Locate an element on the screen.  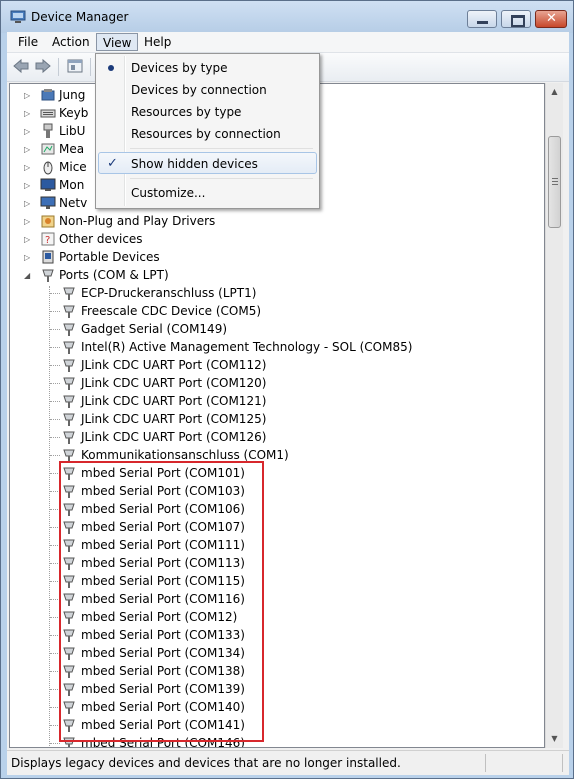
menu-item-show-hidden-devices: ✓ Show hidden devices is located at coordinates (207, 163).